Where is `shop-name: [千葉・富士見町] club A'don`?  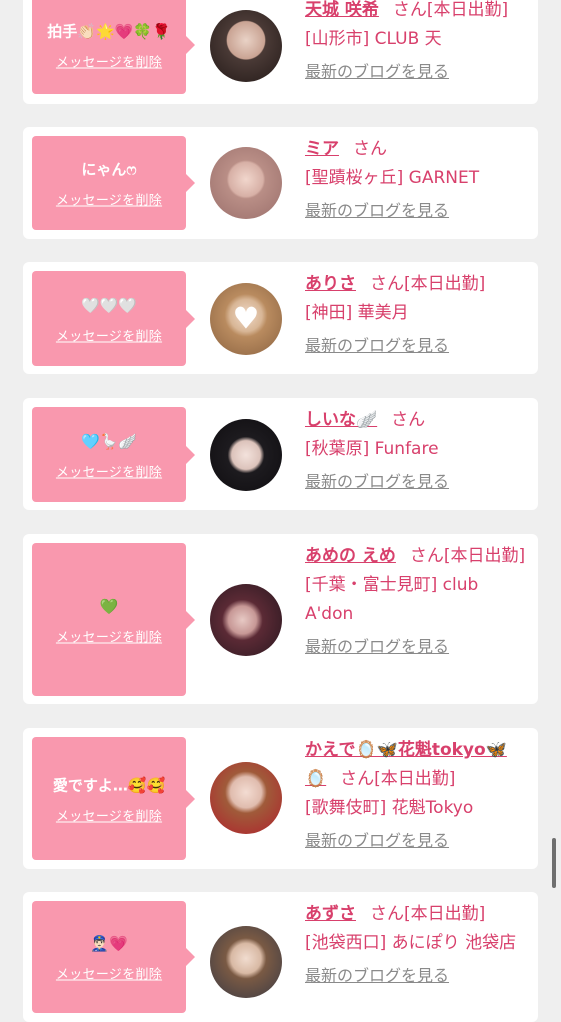
shop-name: [千葉・富士見町] club A'don is located at coordinates (392, 599).